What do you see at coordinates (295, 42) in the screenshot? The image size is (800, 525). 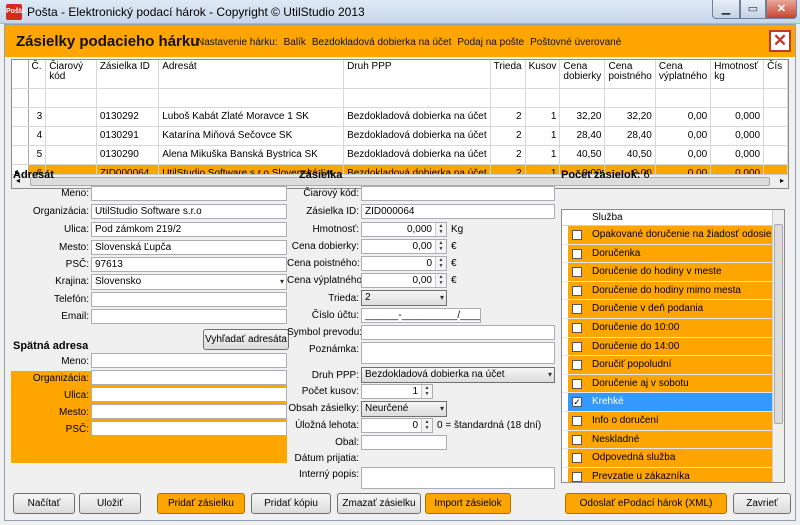 I see `settings-link-balik: Balík` at bounding box center [295, 42].